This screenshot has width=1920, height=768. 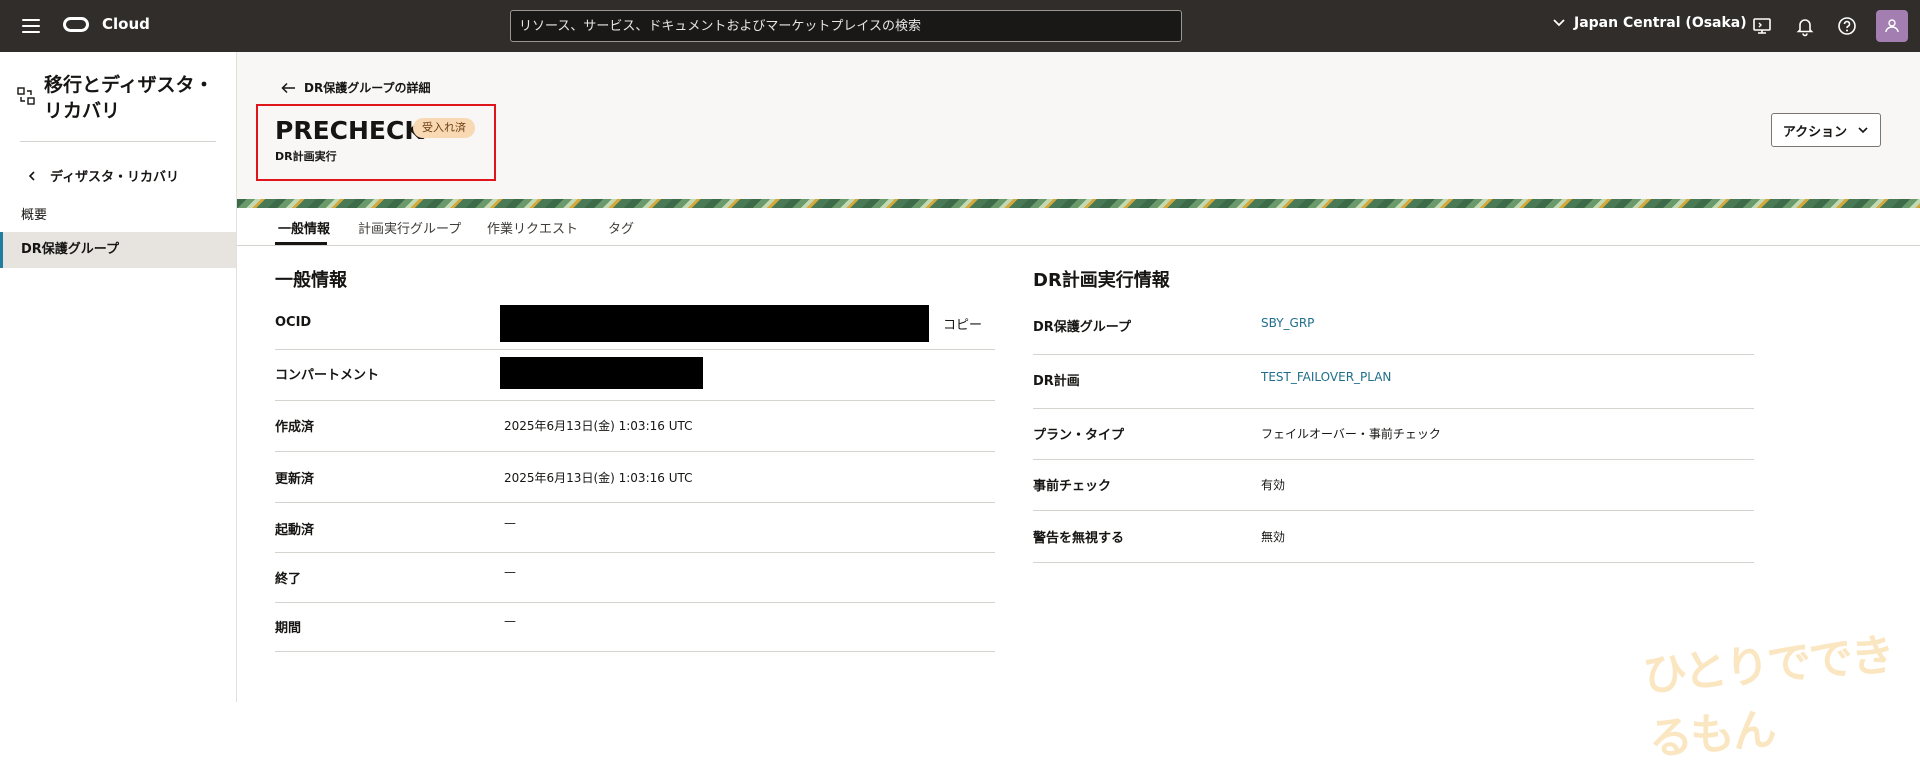 I want to click on info-row-created: 作成済 2025年6月13日(金) 1:03:16 UTC, so click(x=635, y=426).